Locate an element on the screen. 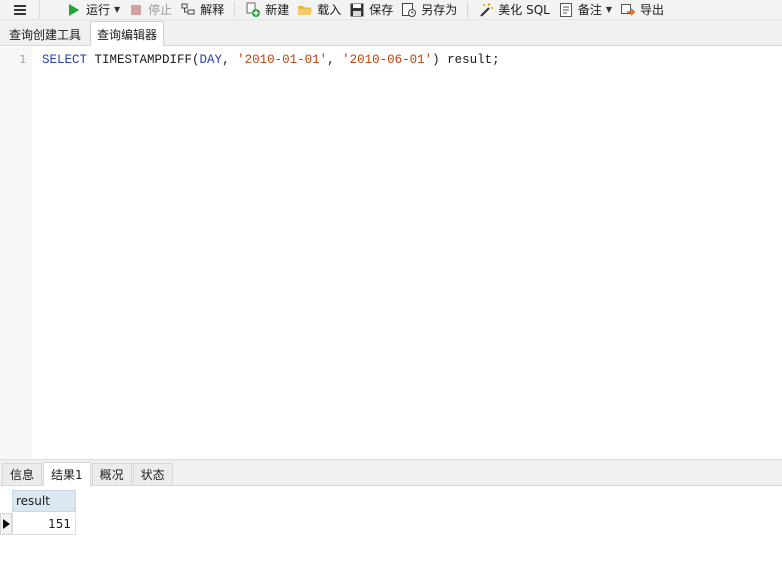 This screenshot has width=782, height=569. explain-icon is located at coordinates (188, 8).